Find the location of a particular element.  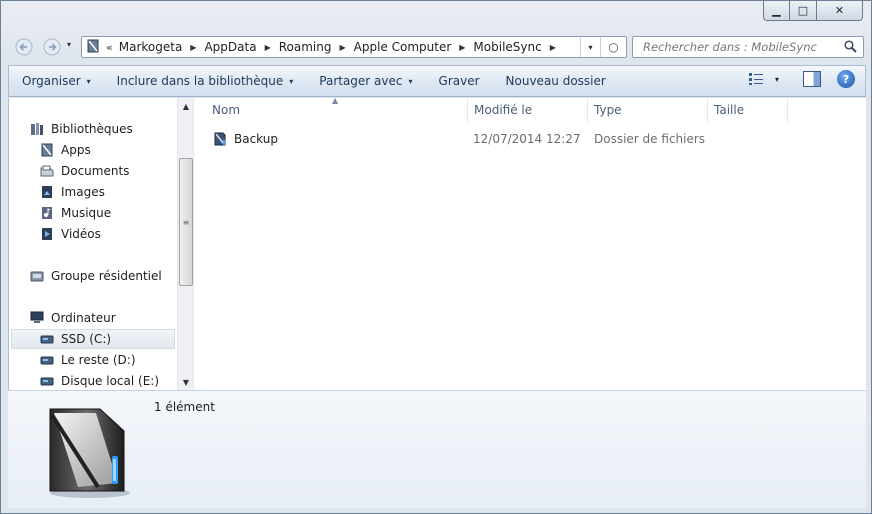

breadcrumb-appdata: AppData is located at coordinates (230, 47).